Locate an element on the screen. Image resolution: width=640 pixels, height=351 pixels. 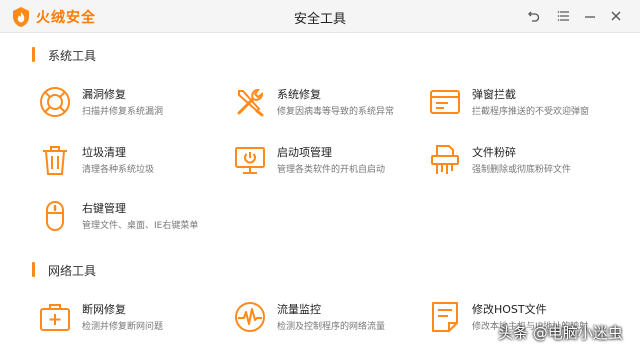
tool-desc: 管理文件、桌面、IE右键菜单 is located at coordinates (140, 226).